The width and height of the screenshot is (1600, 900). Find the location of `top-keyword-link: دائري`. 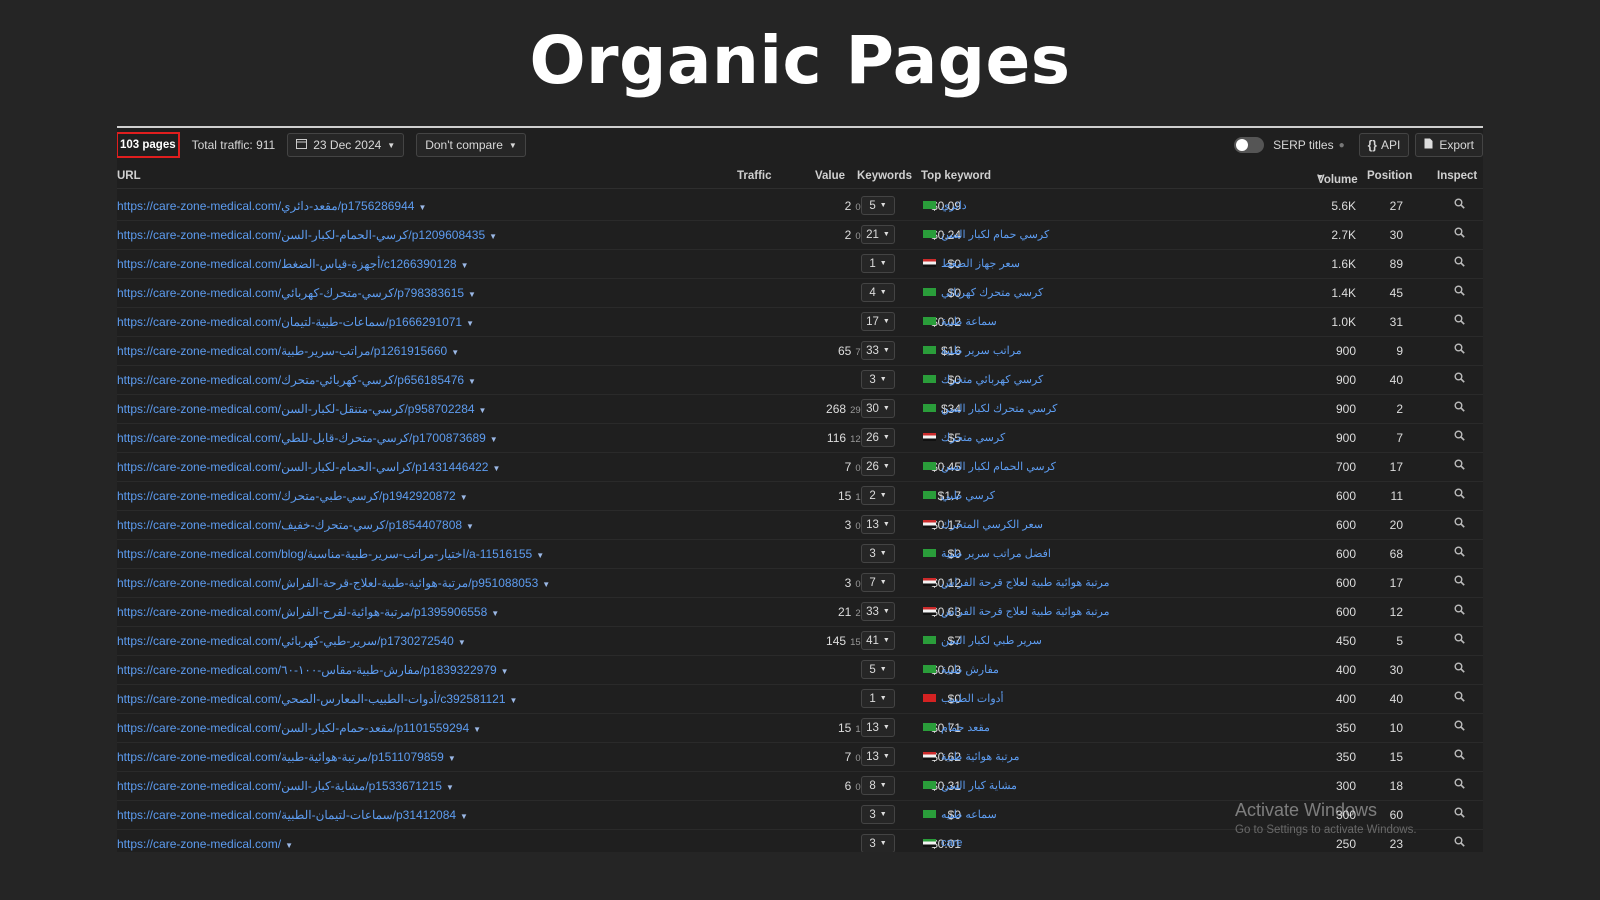

top-keyword-link: دائري is located at coordinates (954, 205).